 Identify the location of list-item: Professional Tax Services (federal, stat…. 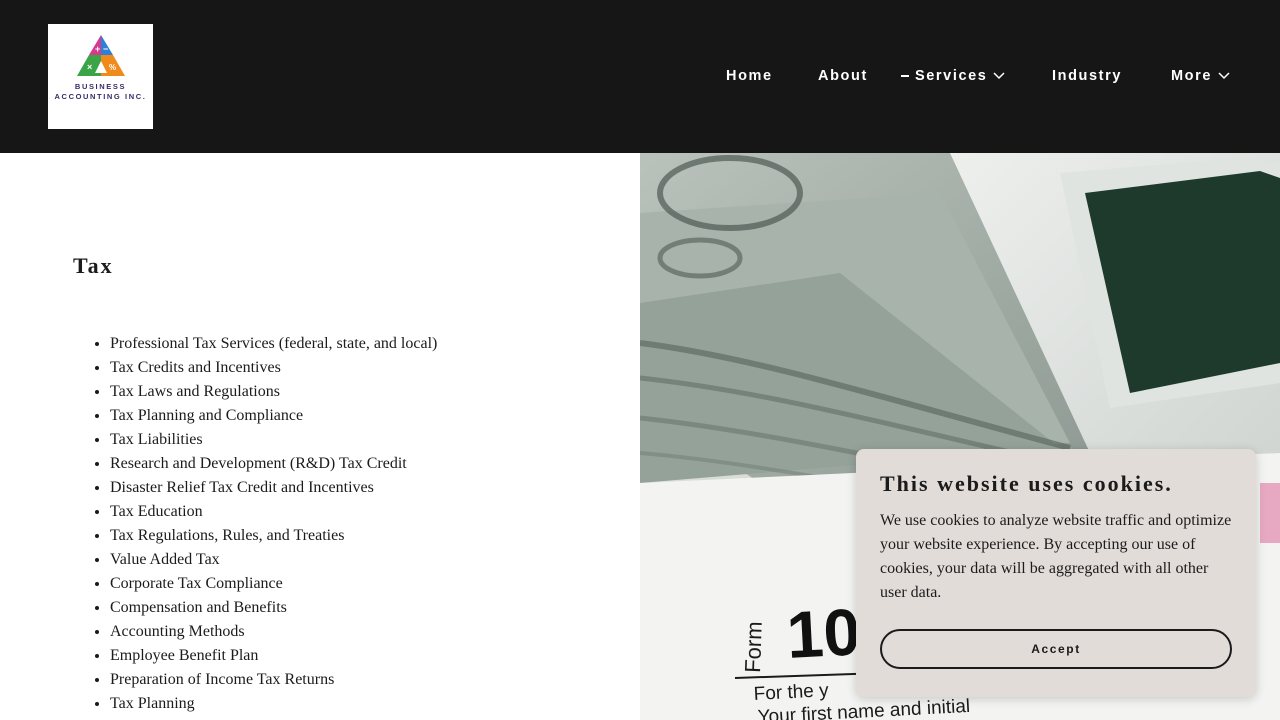
(273, 344).